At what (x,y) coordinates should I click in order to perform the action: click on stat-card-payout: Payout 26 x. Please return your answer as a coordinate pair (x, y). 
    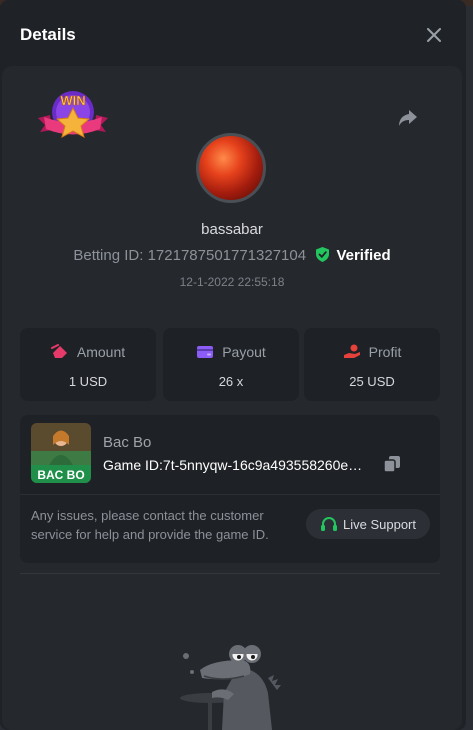
    Looking at the image, I should click on (231, 364).